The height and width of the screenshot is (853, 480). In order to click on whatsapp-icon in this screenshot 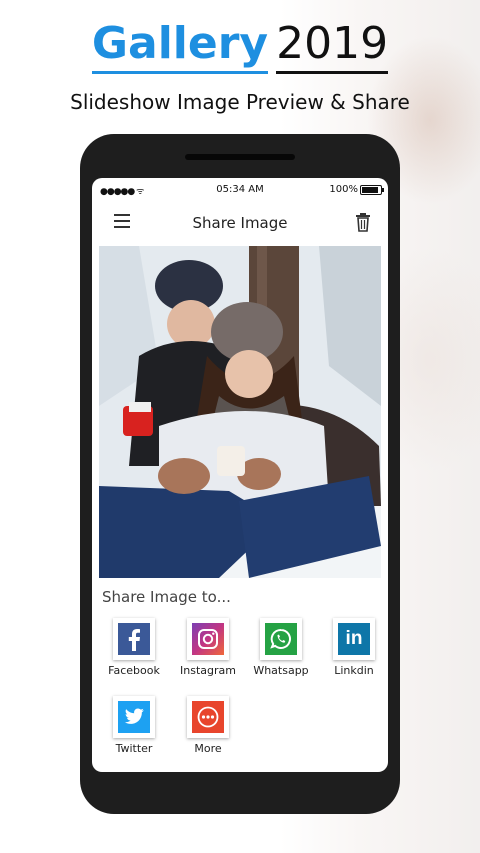, I will do `click(281, 639)`.